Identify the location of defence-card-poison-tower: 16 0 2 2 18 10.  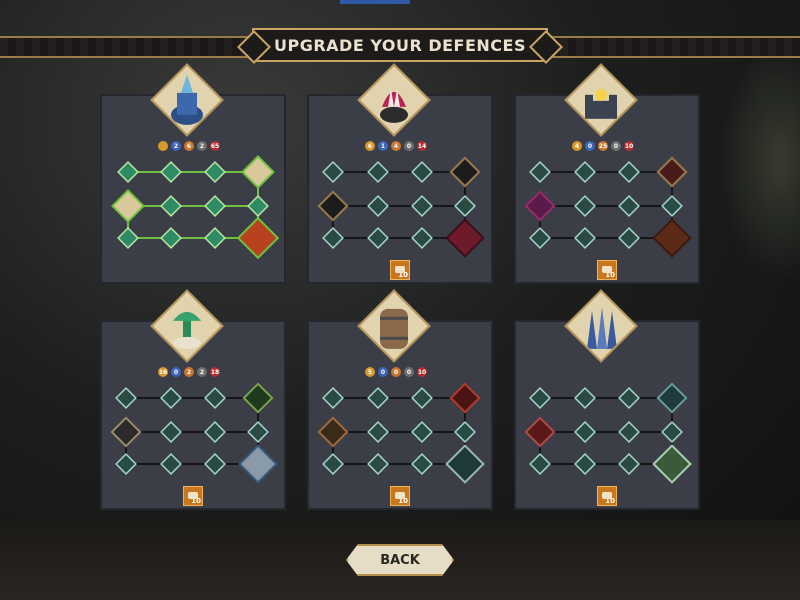
(193, 399).